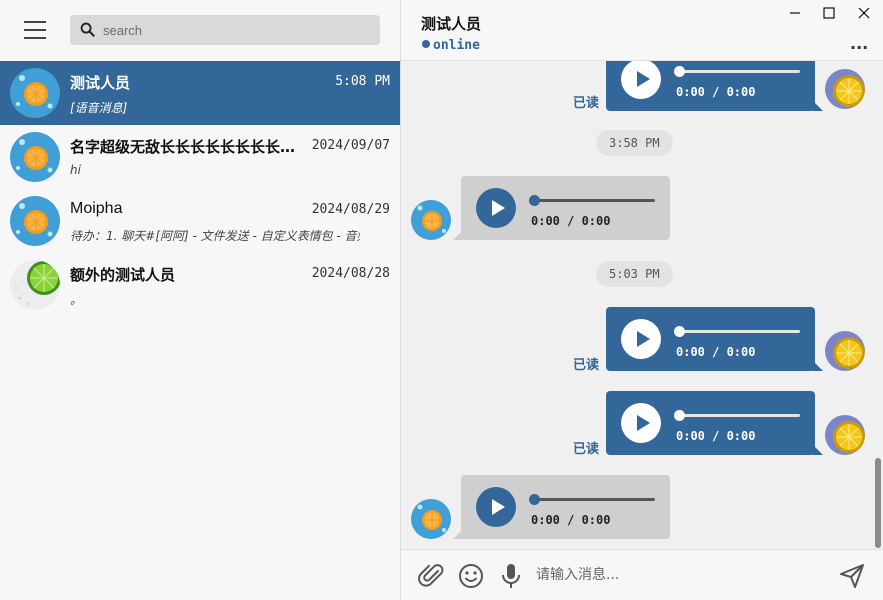 The height and width of the screenshot is (600, 883). What do you see at coordinates (35, 30) in the screenshot?
I see `menu-icon` at bounding box center [35, 30].